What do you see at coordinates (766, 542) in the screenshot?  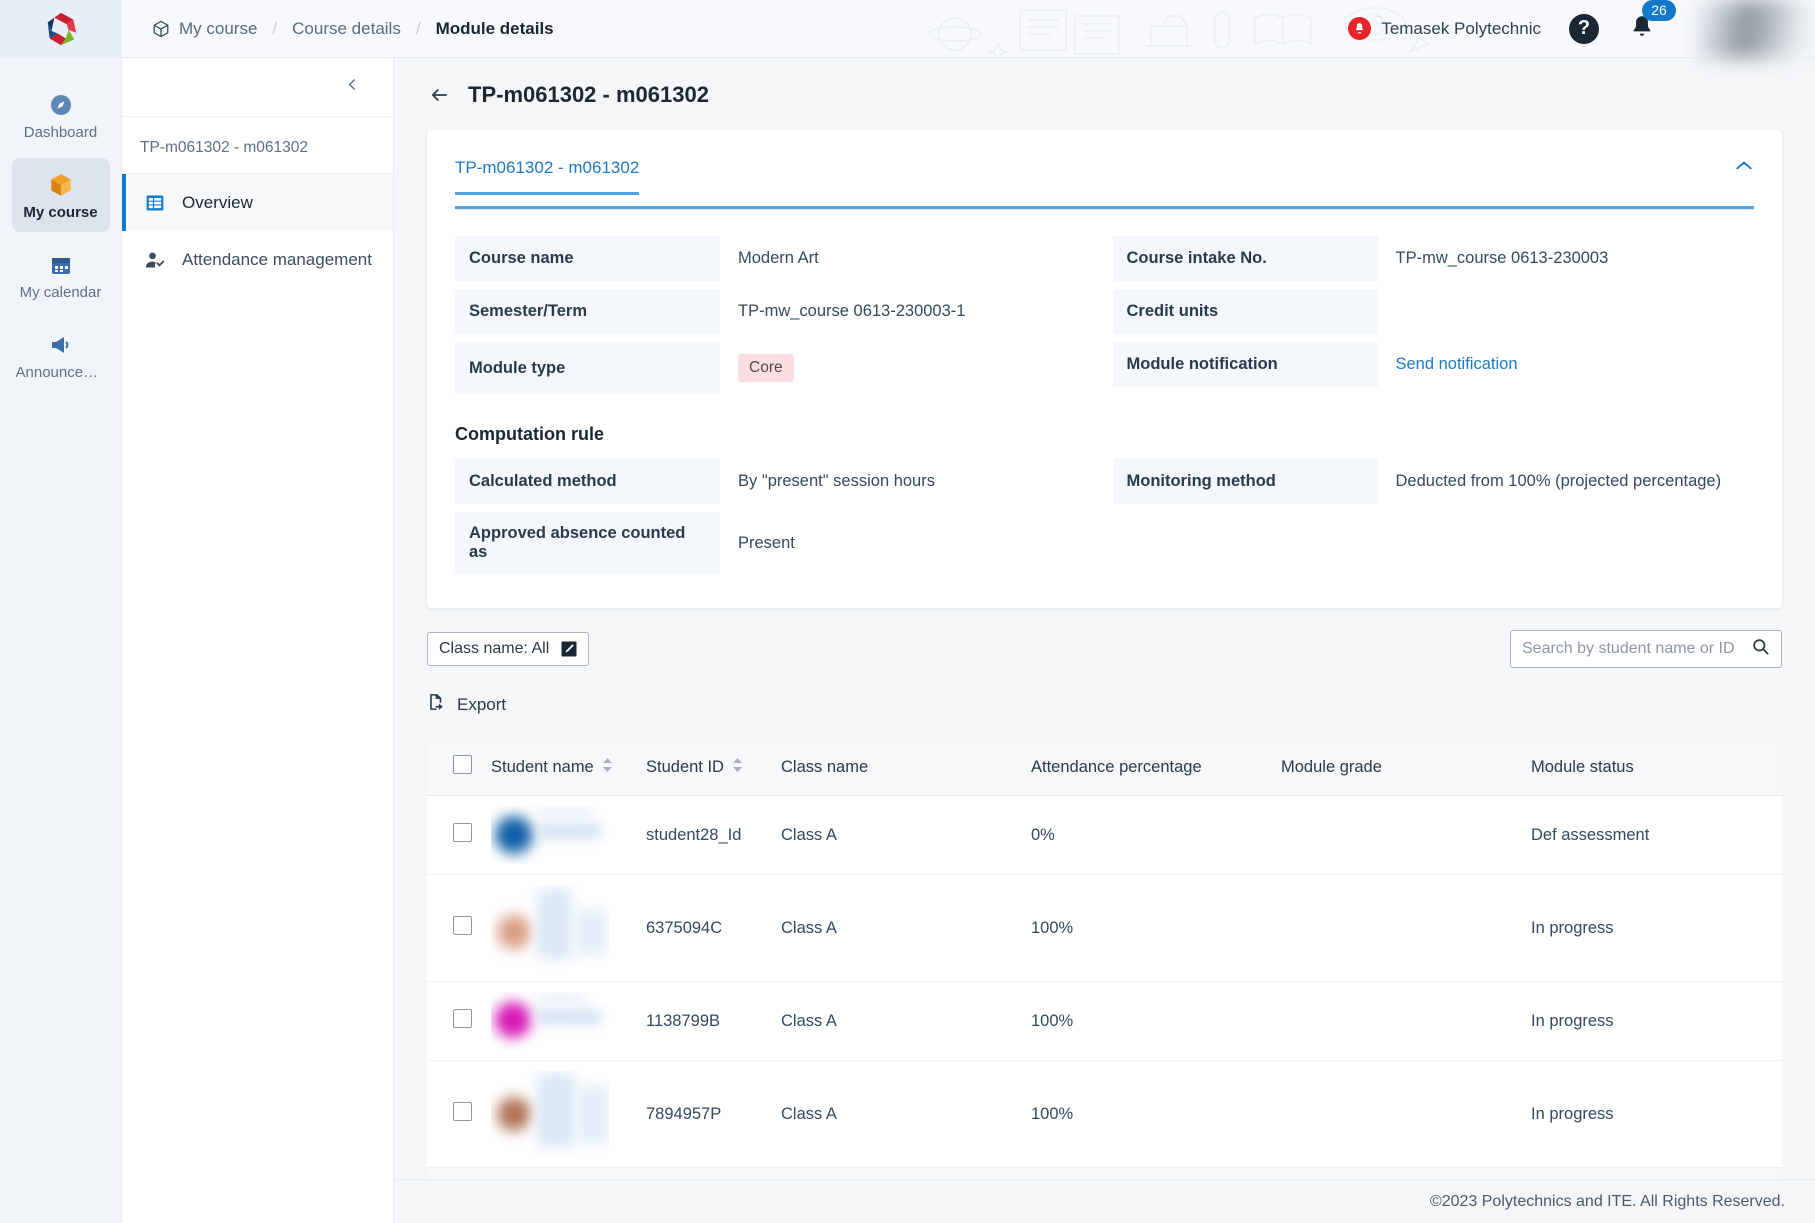 I see `info-value: Present` at bounding box center [766, 542].